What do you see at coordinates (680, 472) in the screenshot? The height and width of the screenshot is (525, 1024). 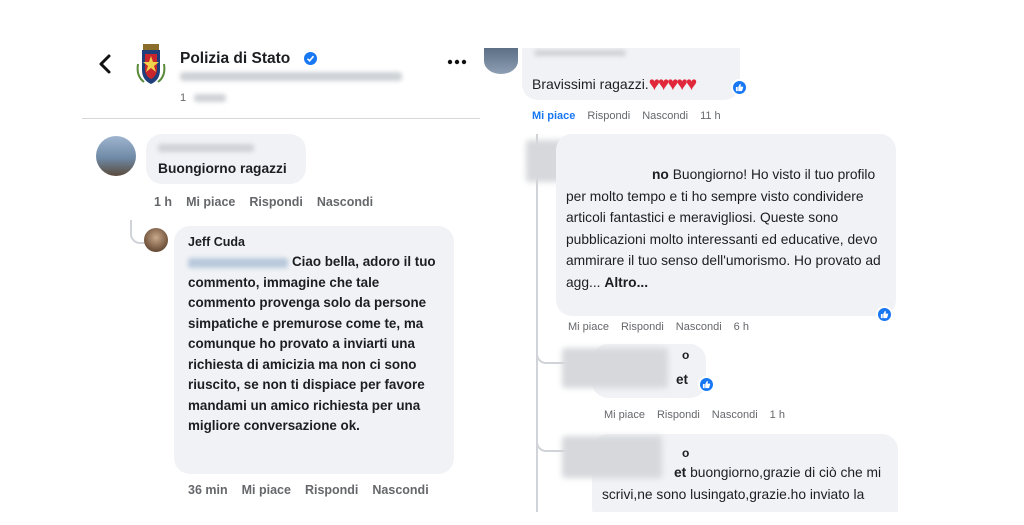 I see `reply3-text-bold: et` at bounding box center [680, 472].